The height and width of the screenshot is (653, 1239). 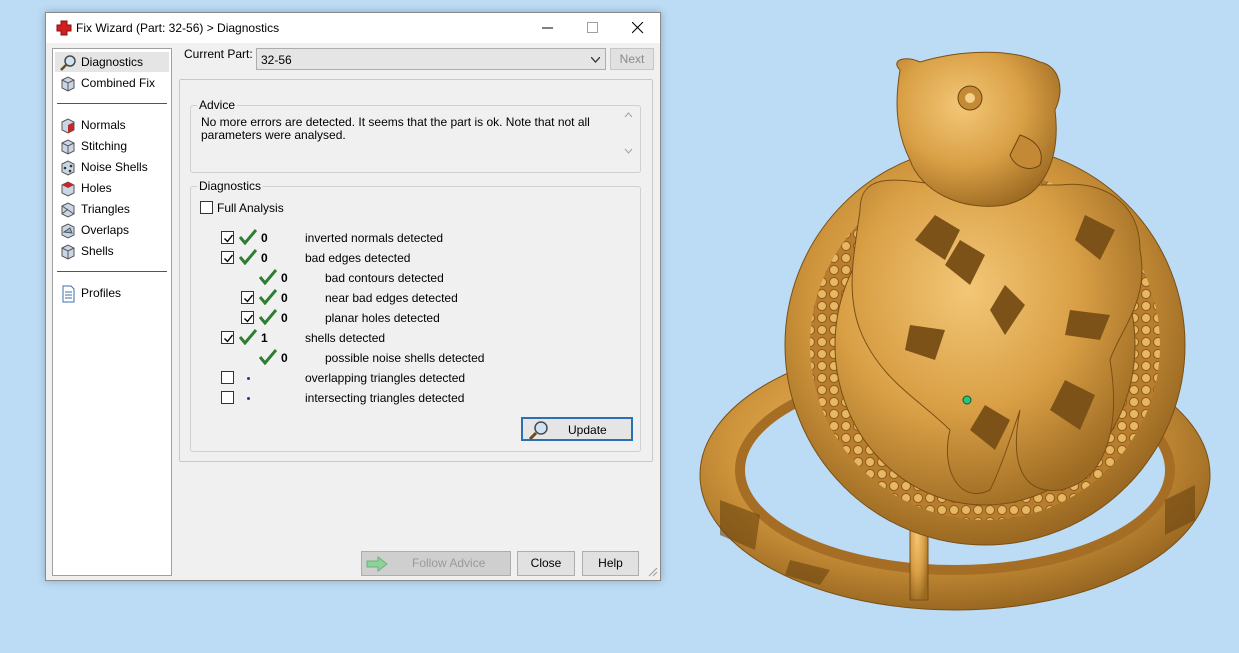 What do you see at coordinates (227, 397) in the screenshot?
I see `intersecting-triangles-checkbox` at bounding box center [227, 397].